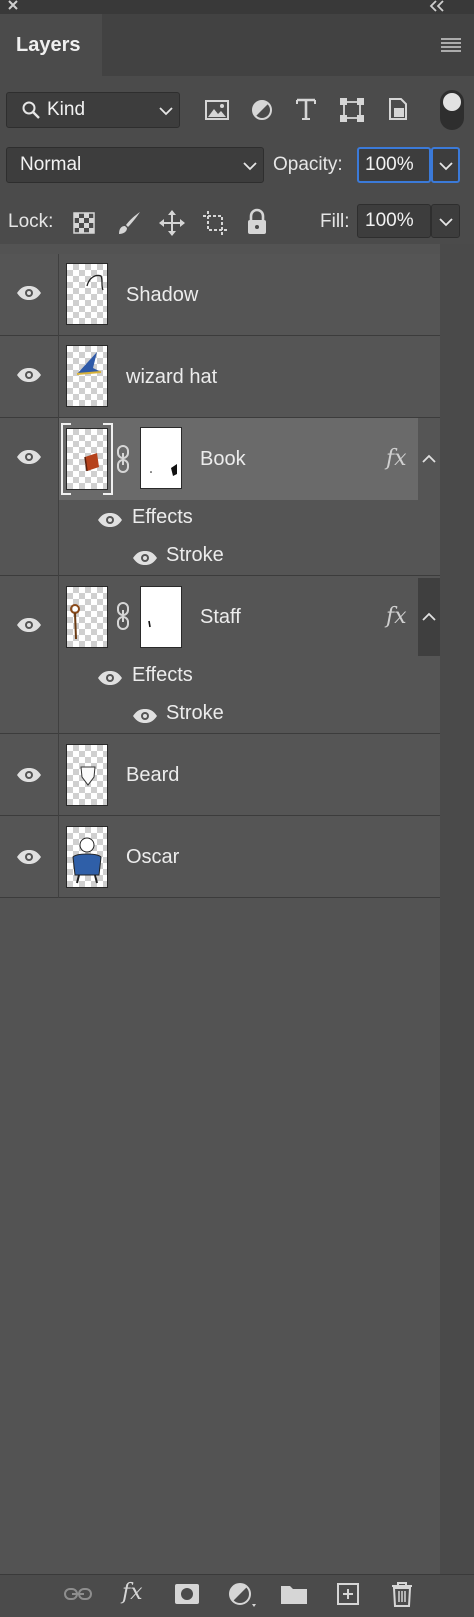  What do you see at coordinates (135, 165) in the screenshot?
I see `blend-mode-select: Normal` at bounding box center [135, 165].